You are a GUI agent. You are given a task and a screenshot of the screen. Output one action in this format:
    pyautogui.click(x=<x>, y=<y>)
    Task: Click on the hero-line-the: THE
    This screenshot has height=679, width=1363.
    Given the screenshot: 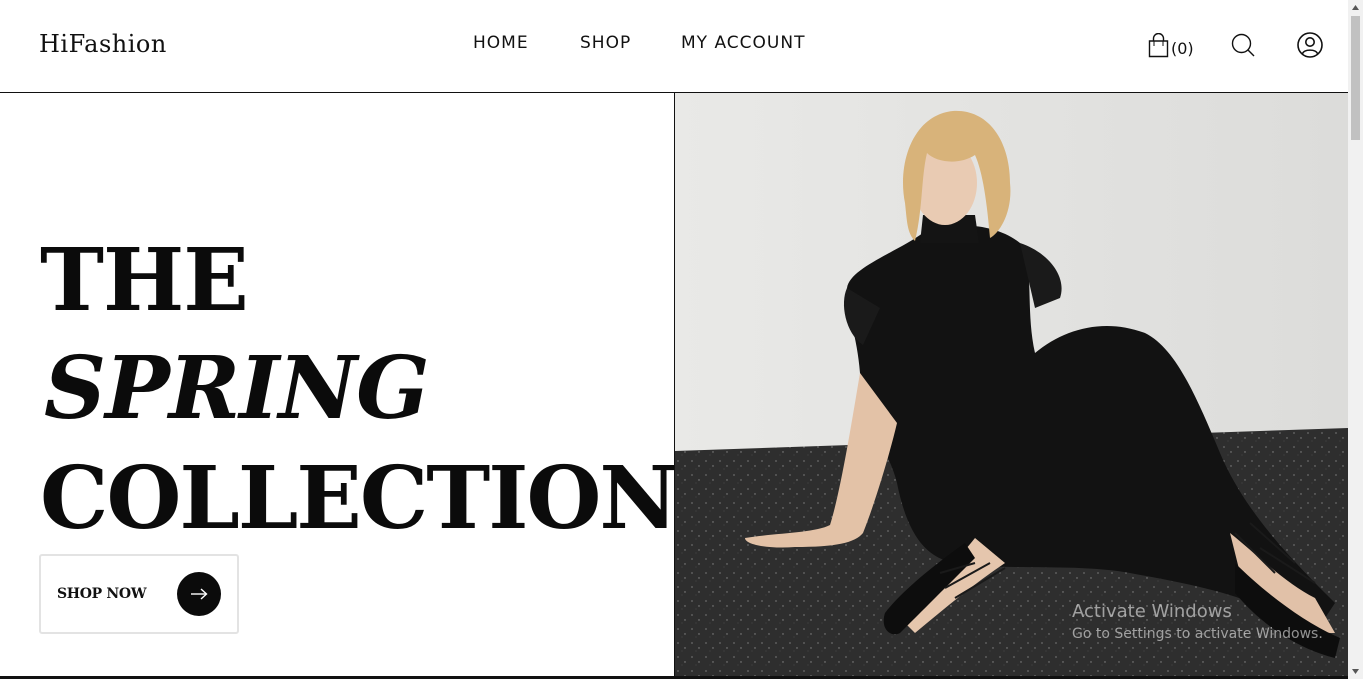 What is the action you would take?
    pyautogui.click(x=144, y=280)
    